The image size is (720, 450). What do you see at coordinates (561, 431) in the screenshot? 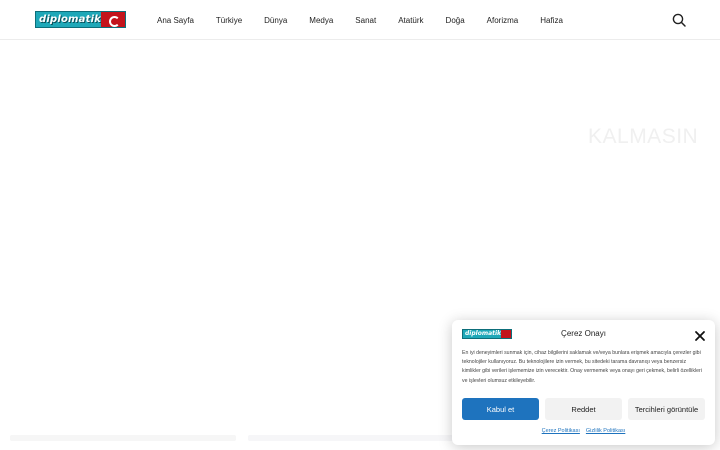
I see `cookie-policy-link: Çerez Politikası` at bounding box center [561, 431].